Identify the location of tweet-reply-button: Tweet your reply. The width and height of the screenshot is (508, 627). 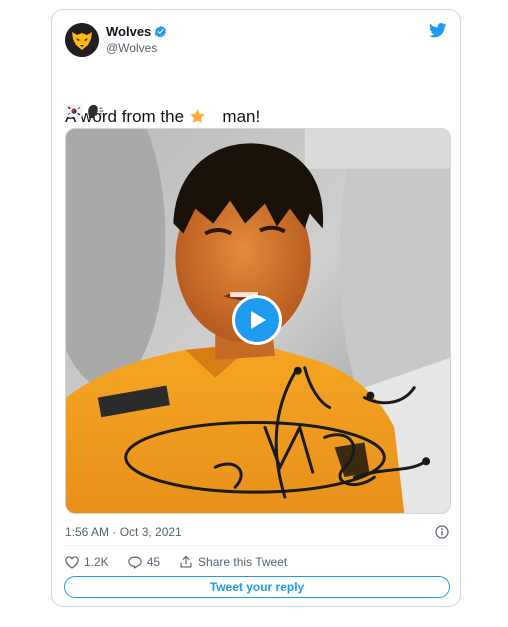
(257, 587).